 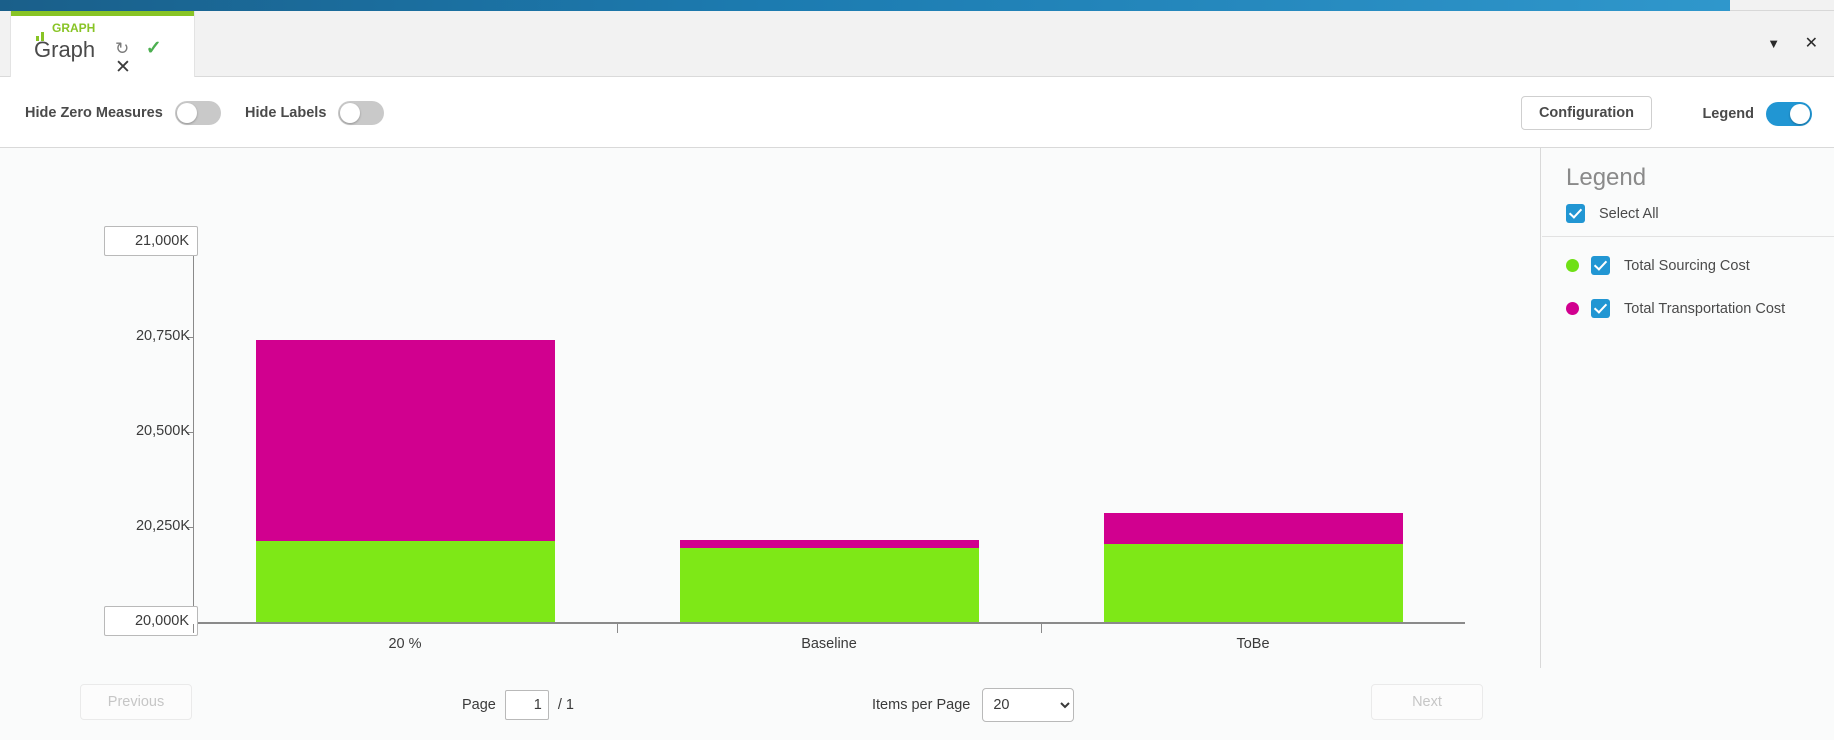 I want to click on app-top-accent-bar, so click(x=917, y=5).